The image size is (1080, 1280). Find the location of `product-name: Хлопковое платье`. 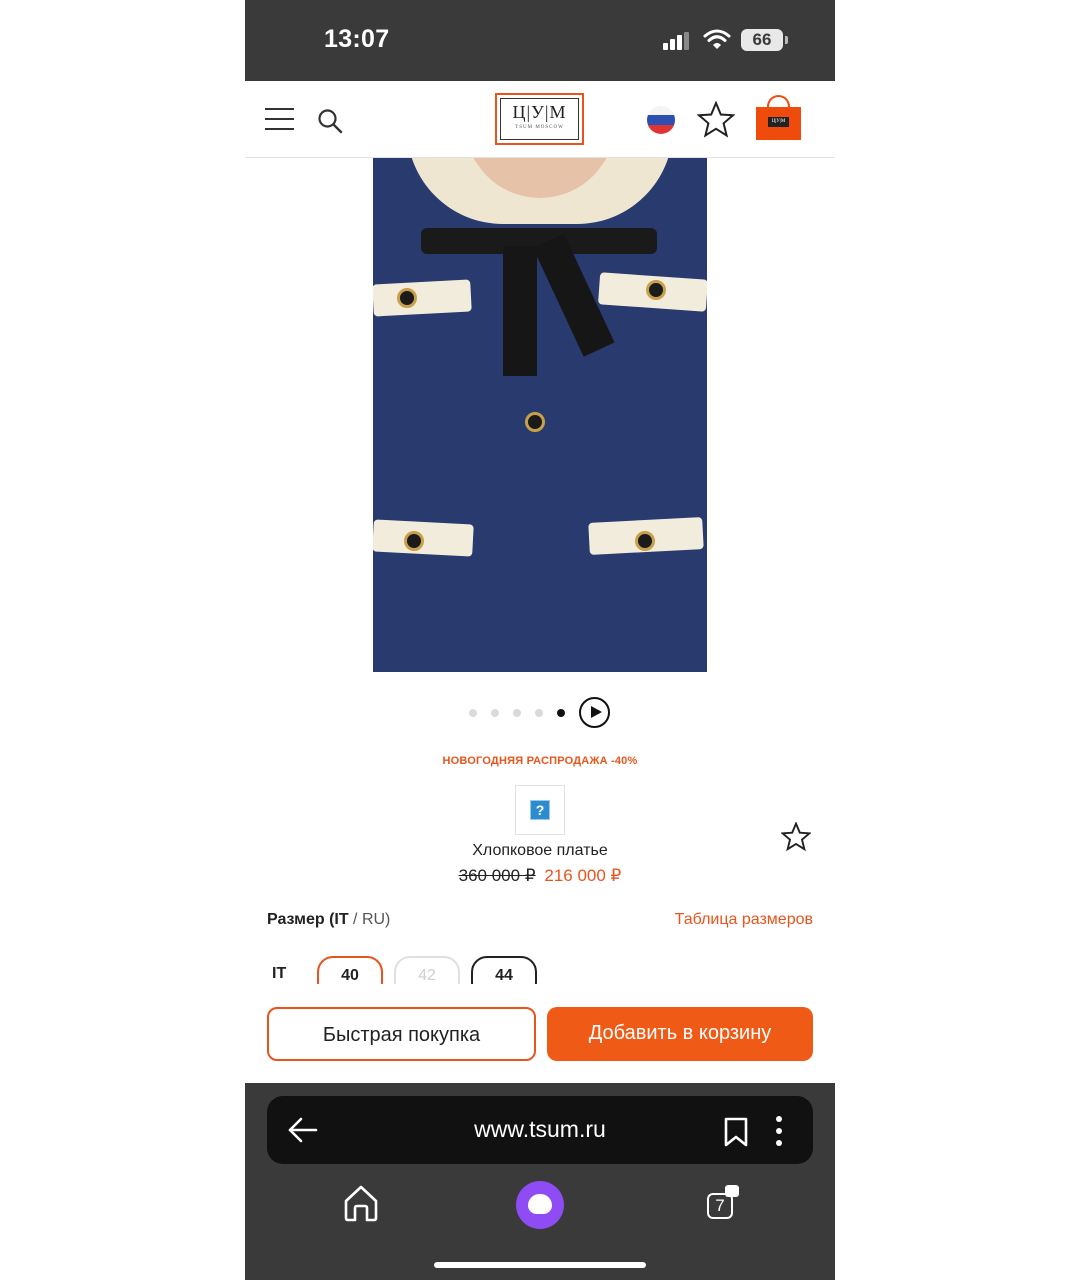

product-name: Хлопковое платье is located at coordinates (540, 850).